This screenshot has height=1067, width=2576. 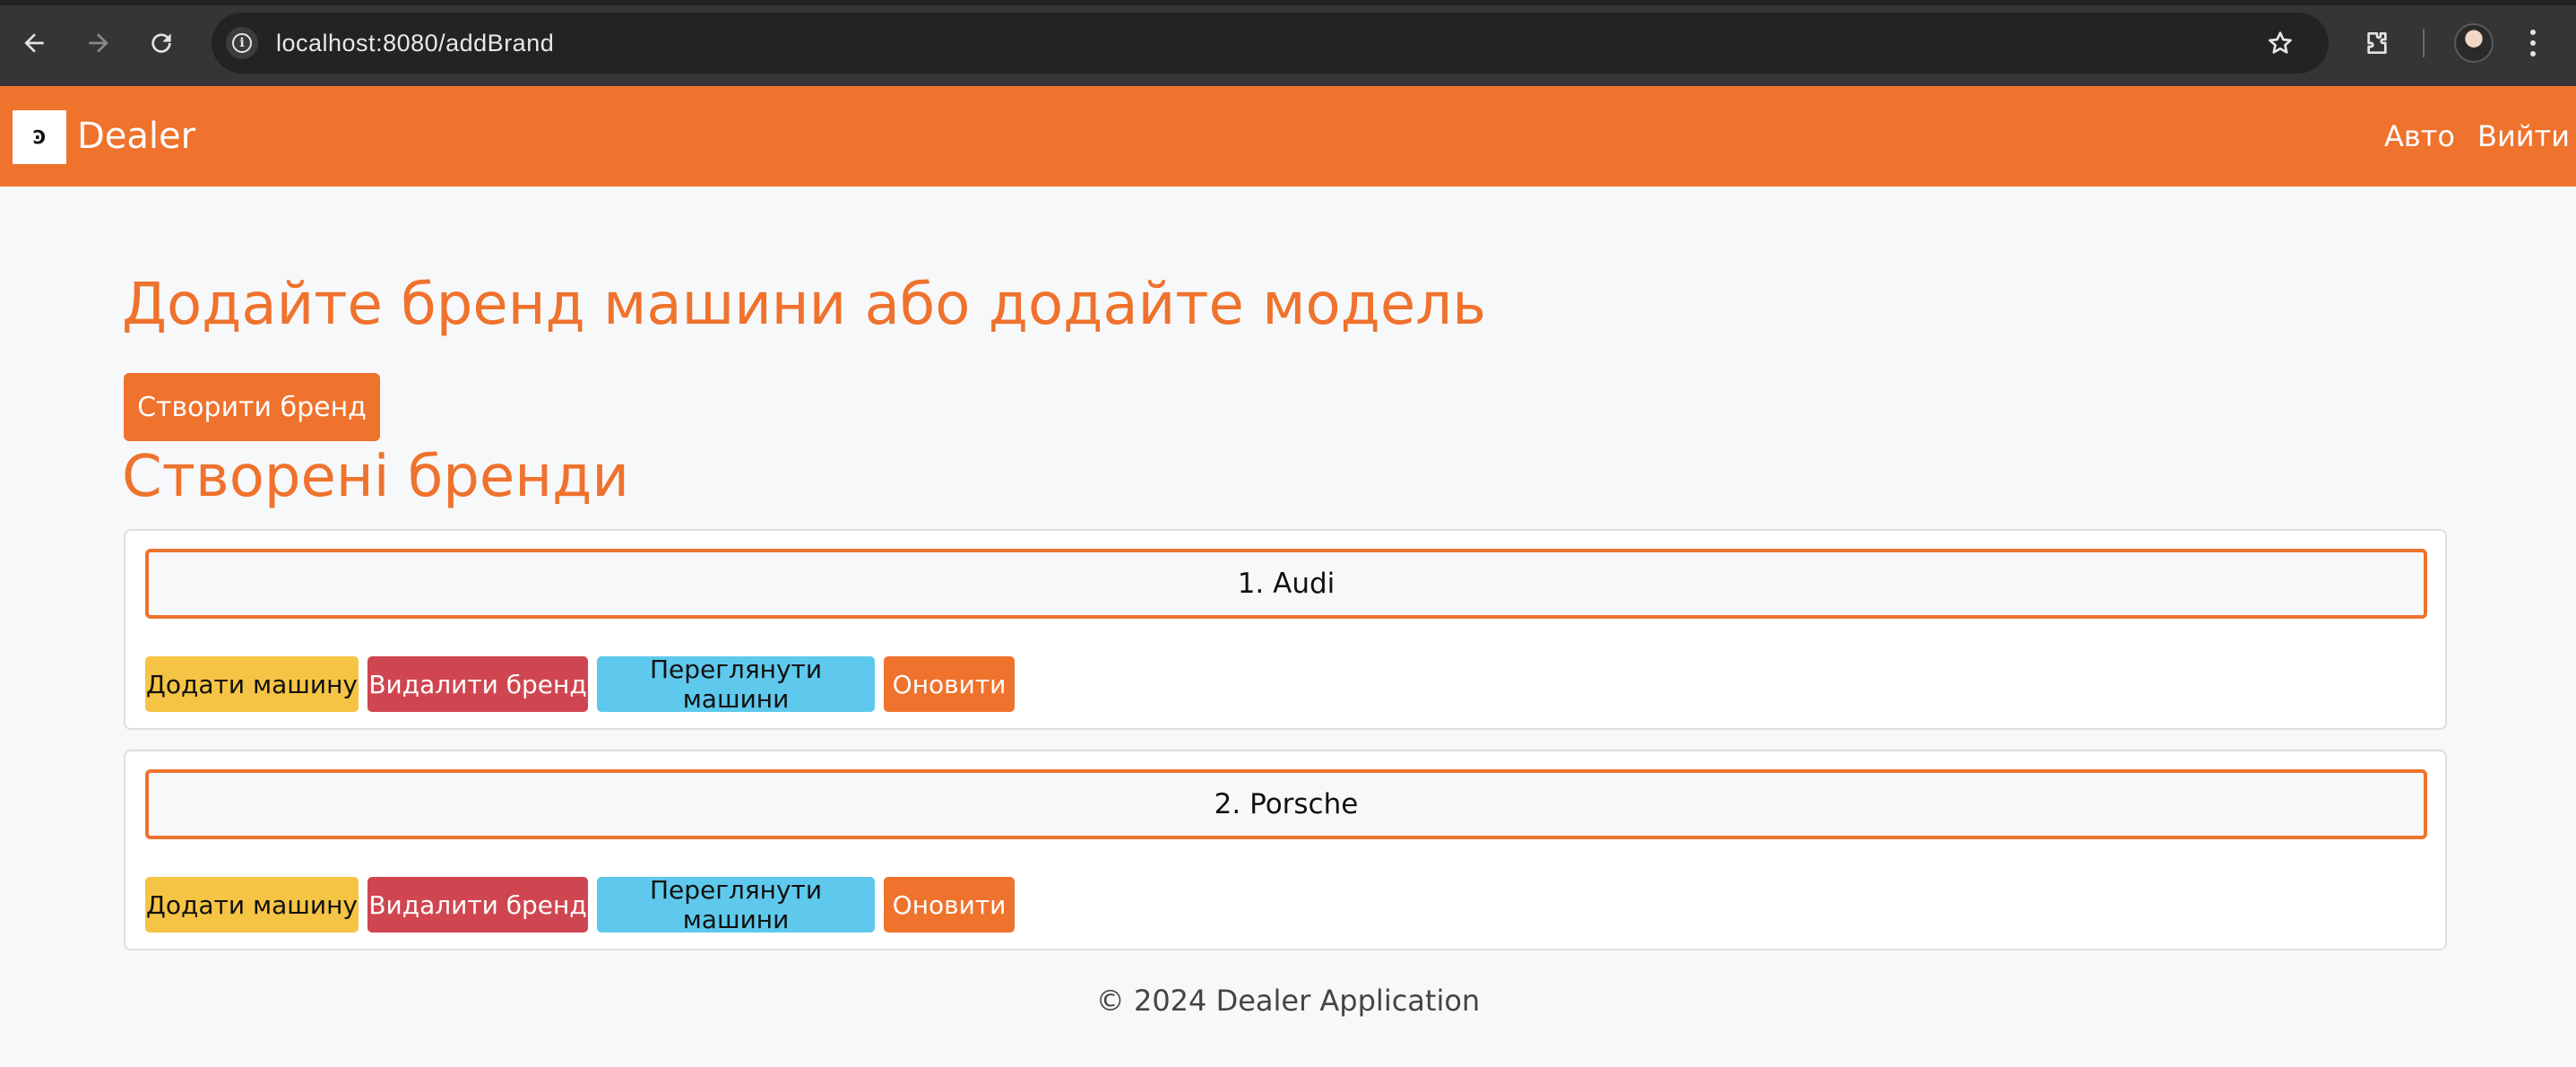 What do you see at coordinates (1286, 584) in the screenshot?
I see `brand-name-field: 1. Audi` at bounding box center [1286, 584].